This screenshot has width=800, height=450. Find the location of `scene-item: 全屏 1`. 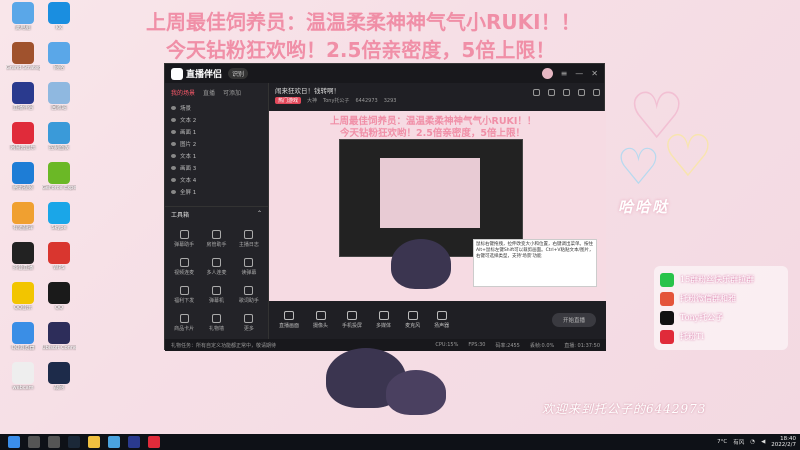

scene-item: 全屏 1 is located at coordinates (216, 192).